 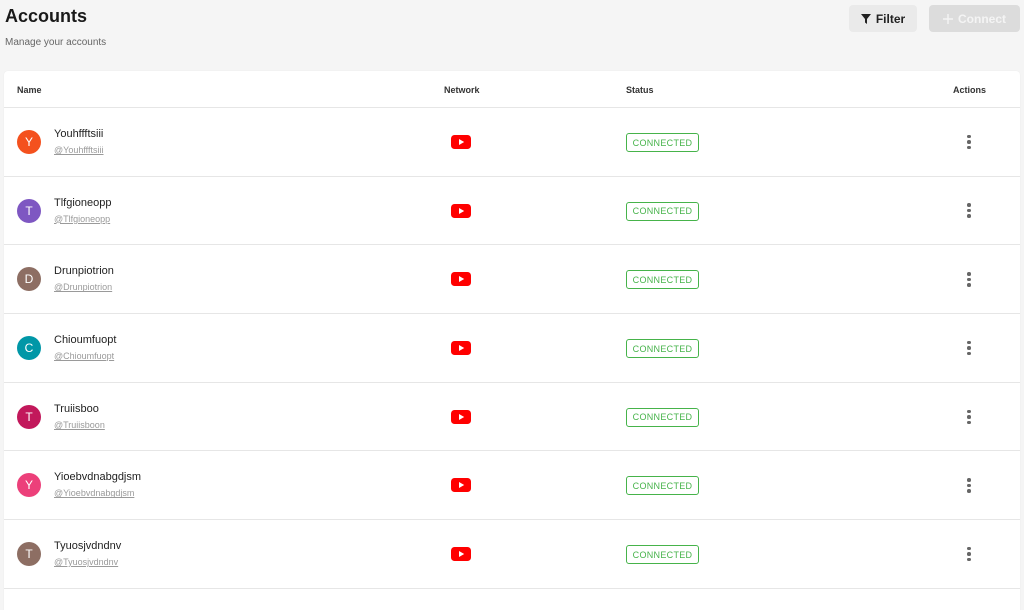 I want to click on account-name: Tyuosjvdndnv, so click(x=88, y=546).